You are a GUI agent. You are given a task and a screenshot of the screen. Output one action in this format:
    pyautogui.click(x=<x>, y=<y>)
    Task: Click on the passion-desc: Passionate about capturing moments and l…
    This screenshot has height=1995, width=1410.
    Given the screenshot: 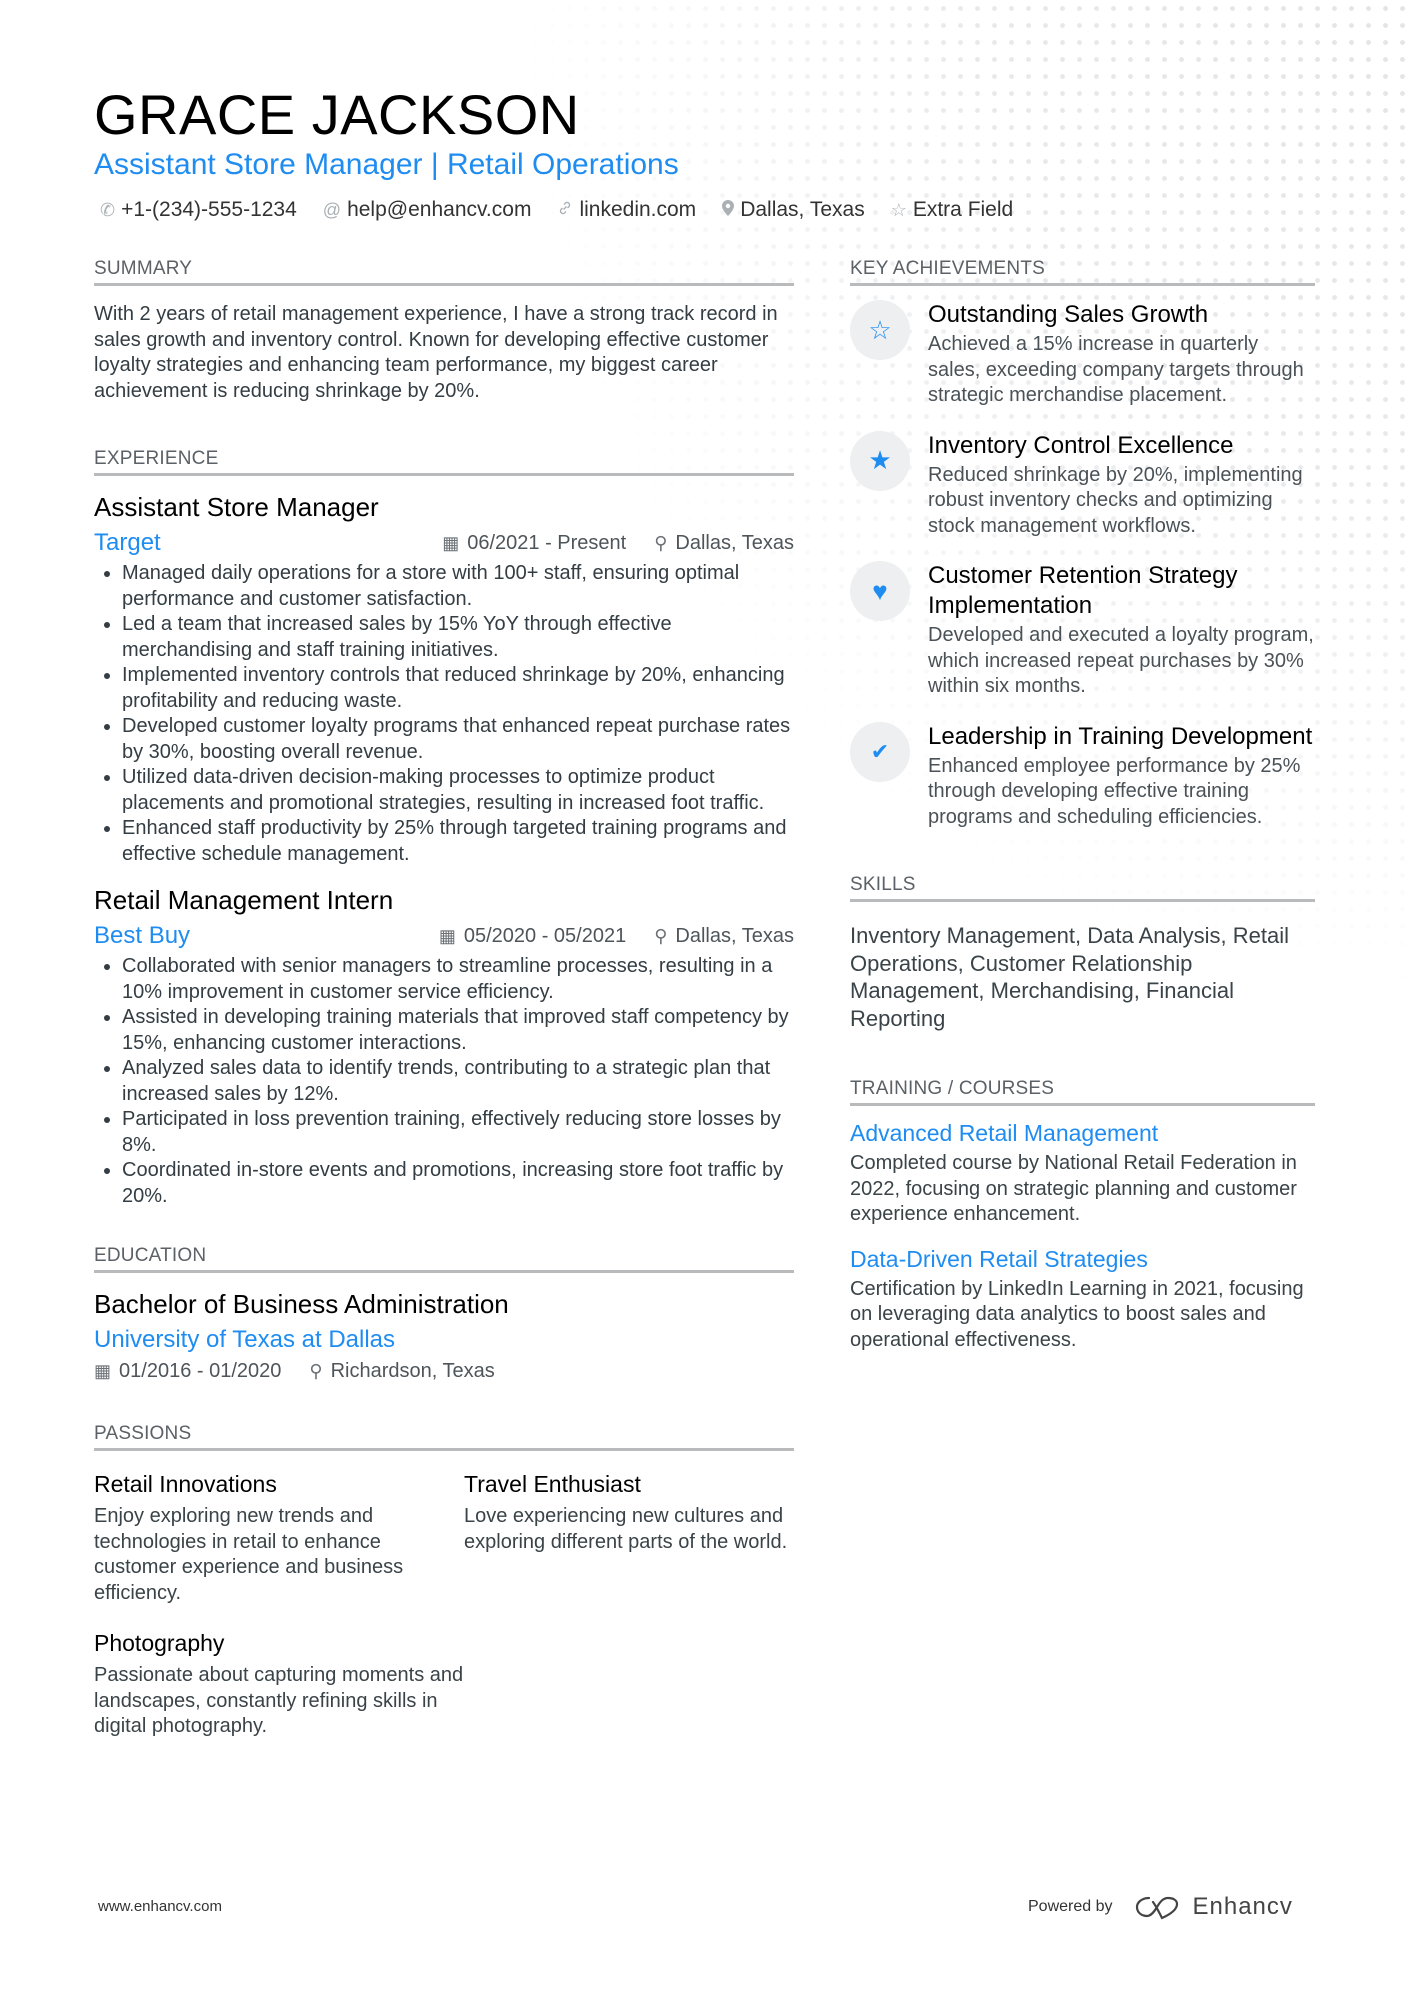 What is the action you would take?
    pyautogui.click(x=279, y=1700)
    